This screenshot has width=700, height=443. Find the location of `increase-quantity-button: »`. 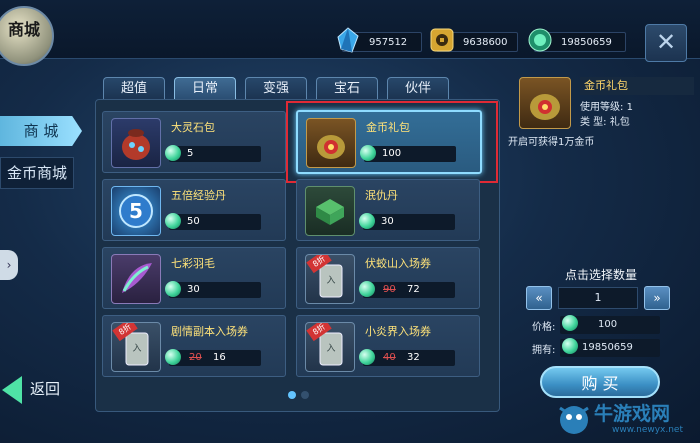

increase-quantity-button: » is located at coordinates (657, 298).